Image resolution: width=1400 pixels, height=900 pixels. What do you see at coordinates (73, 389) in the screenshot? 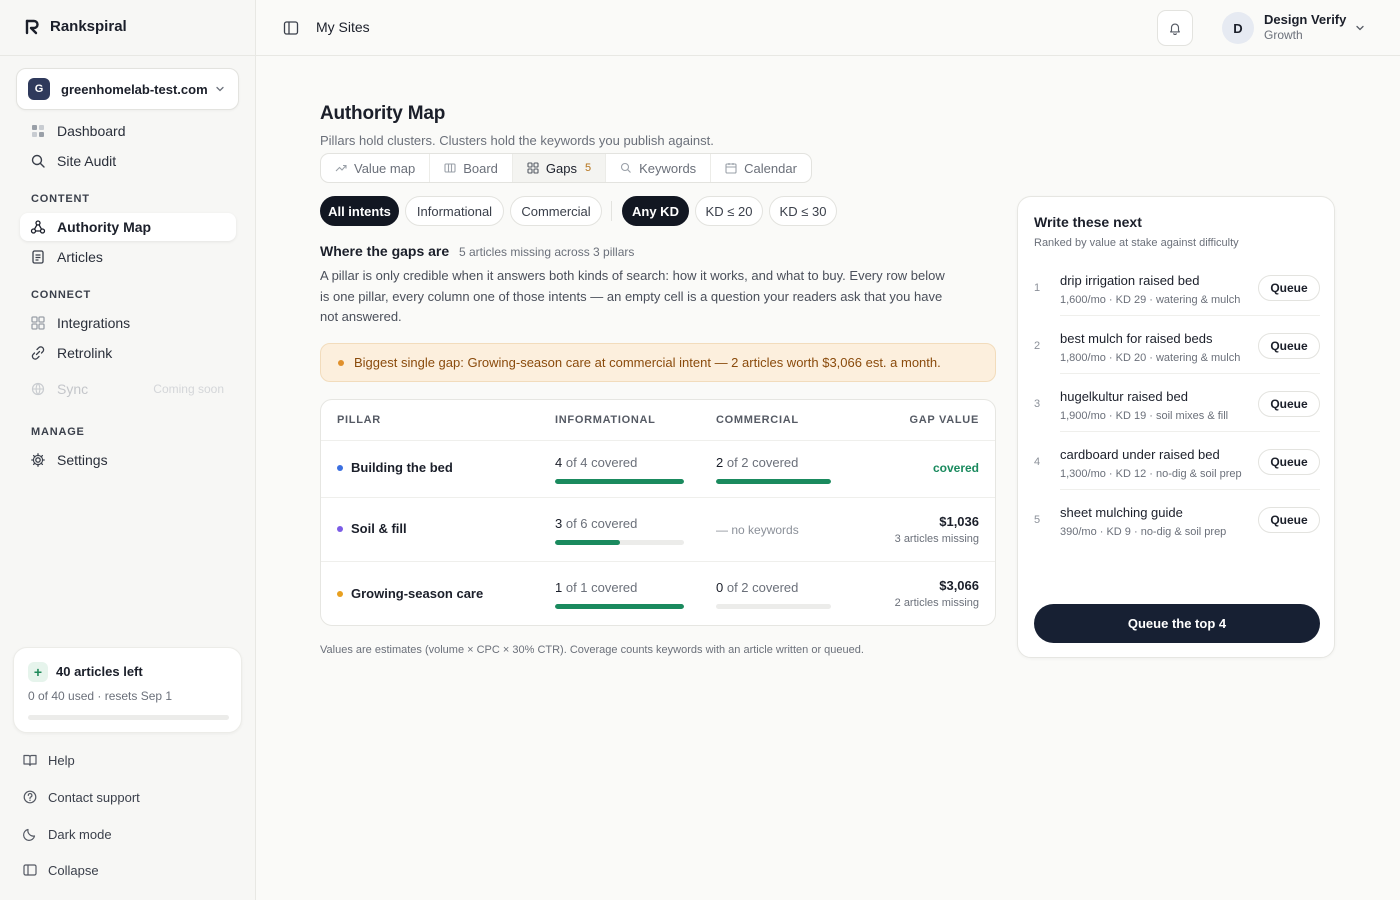
I see `nav-label: Sync` at bounding box center [73, 389].